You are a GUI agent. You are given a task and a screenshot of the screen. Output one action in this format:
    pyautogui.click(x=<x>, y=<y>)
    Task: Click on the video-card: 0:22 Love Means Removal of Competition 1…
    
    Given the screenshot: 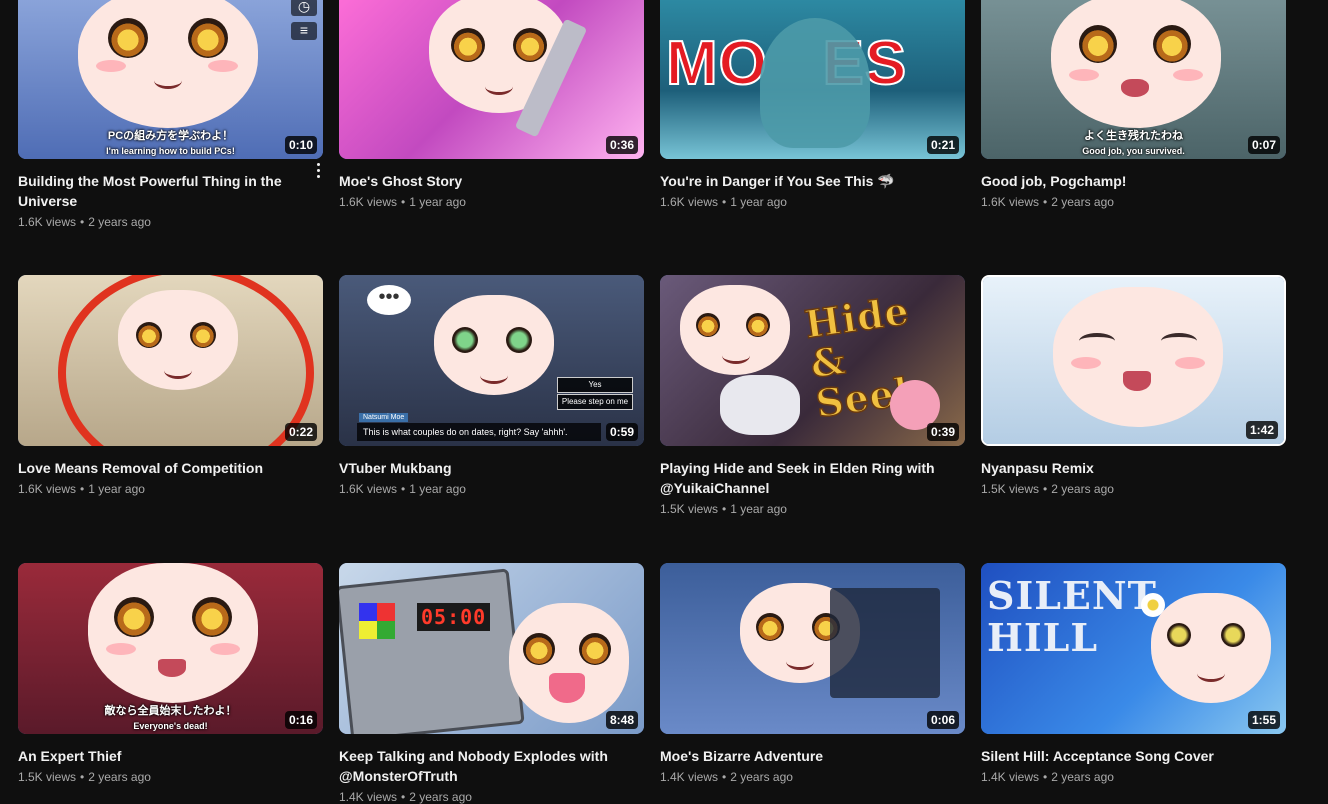 What is the action you would take?
    pyautogui.click(x=170, y=395)
    